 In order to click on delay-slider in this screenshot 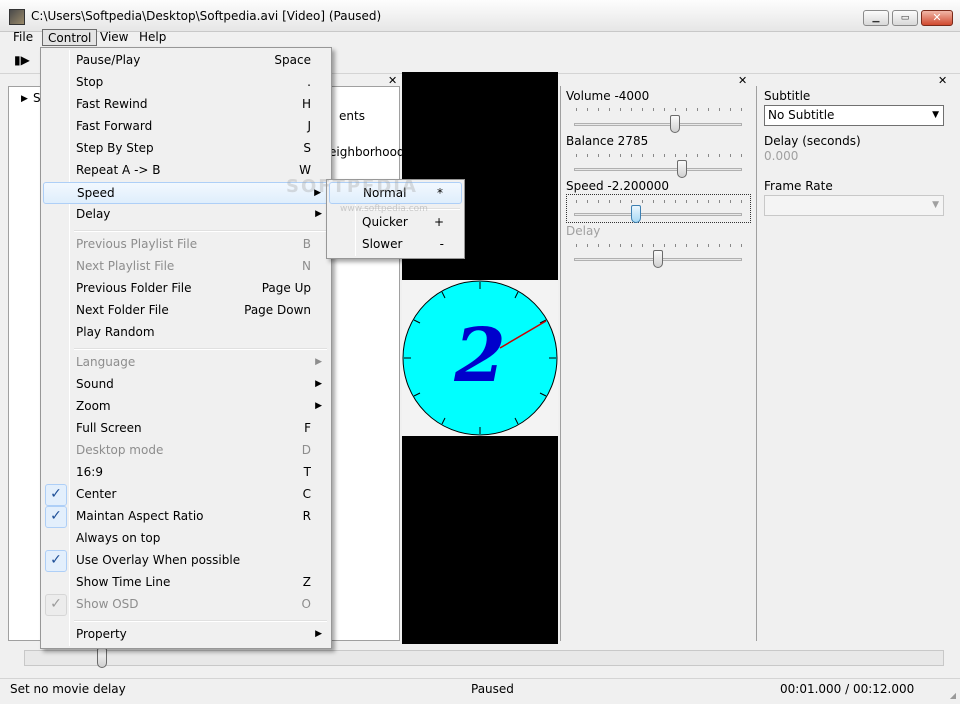, I will do `click(658, 259)`.